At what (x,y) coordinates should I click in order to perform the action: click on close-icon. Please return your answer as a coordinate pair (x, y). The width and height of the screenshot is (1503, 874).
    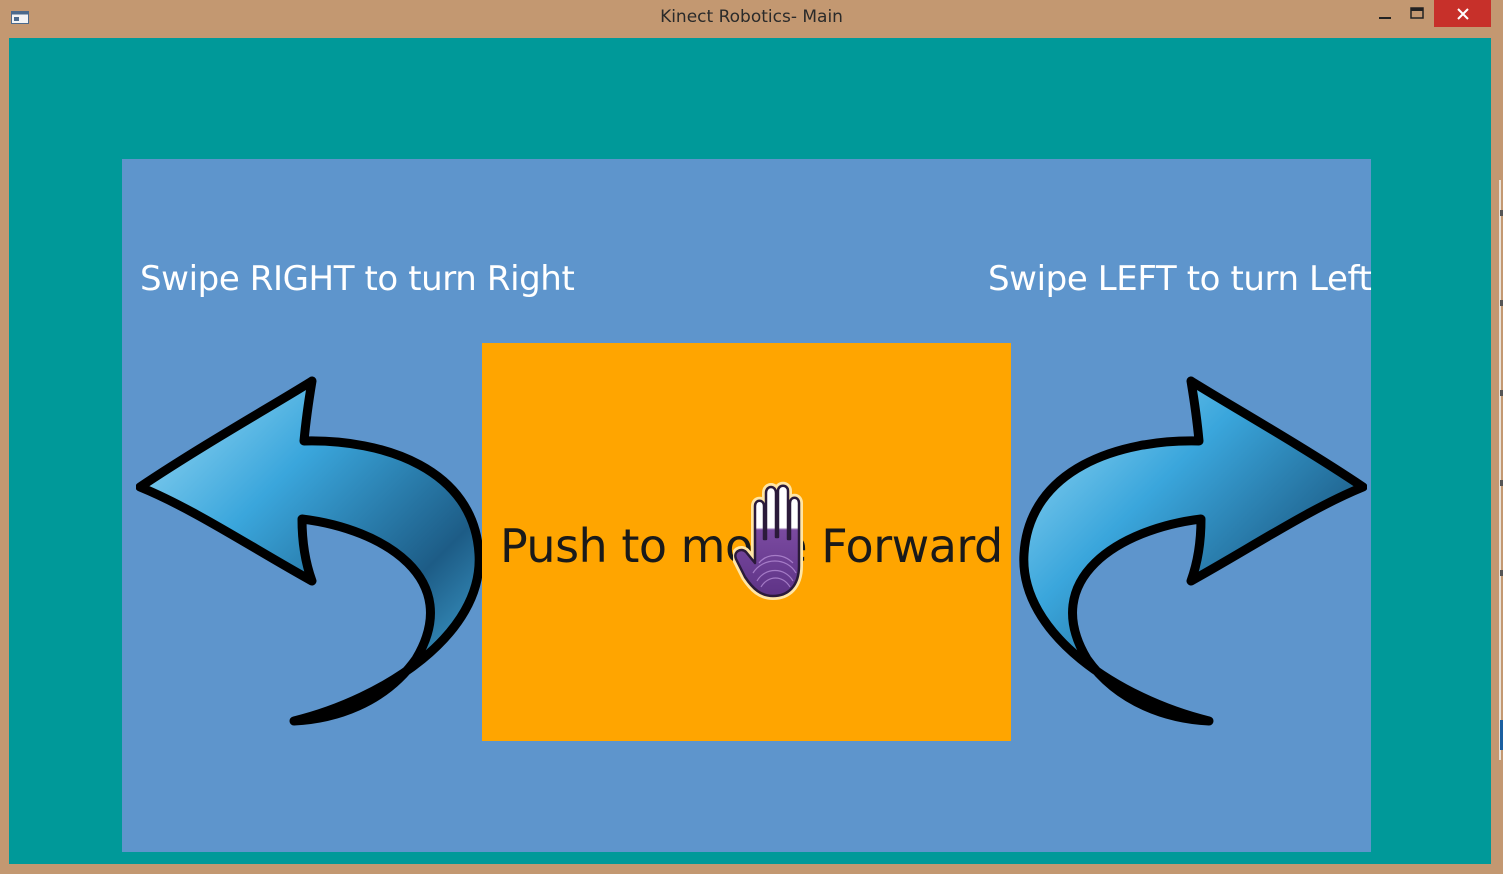
    Looking at the image, I should click on (1462, 13).